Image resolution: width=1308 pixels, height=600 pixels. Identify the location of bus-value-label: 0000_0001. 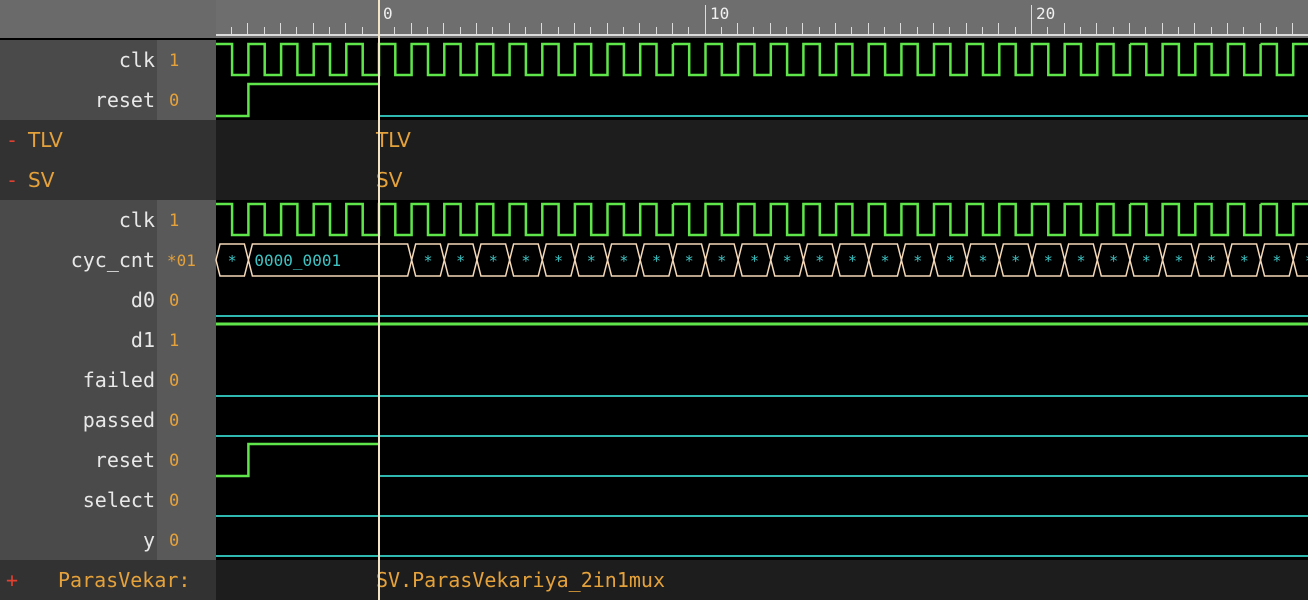
(297, 260).